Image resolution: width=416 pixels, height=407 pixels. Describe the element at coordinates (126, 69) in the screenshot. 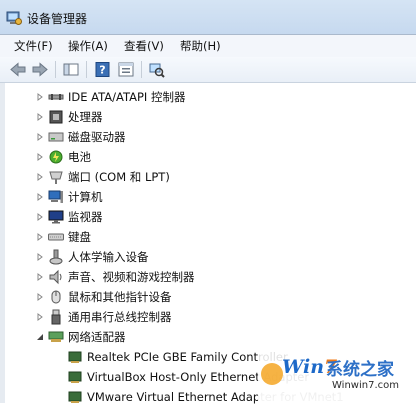

I see `properties-icon` at that location.